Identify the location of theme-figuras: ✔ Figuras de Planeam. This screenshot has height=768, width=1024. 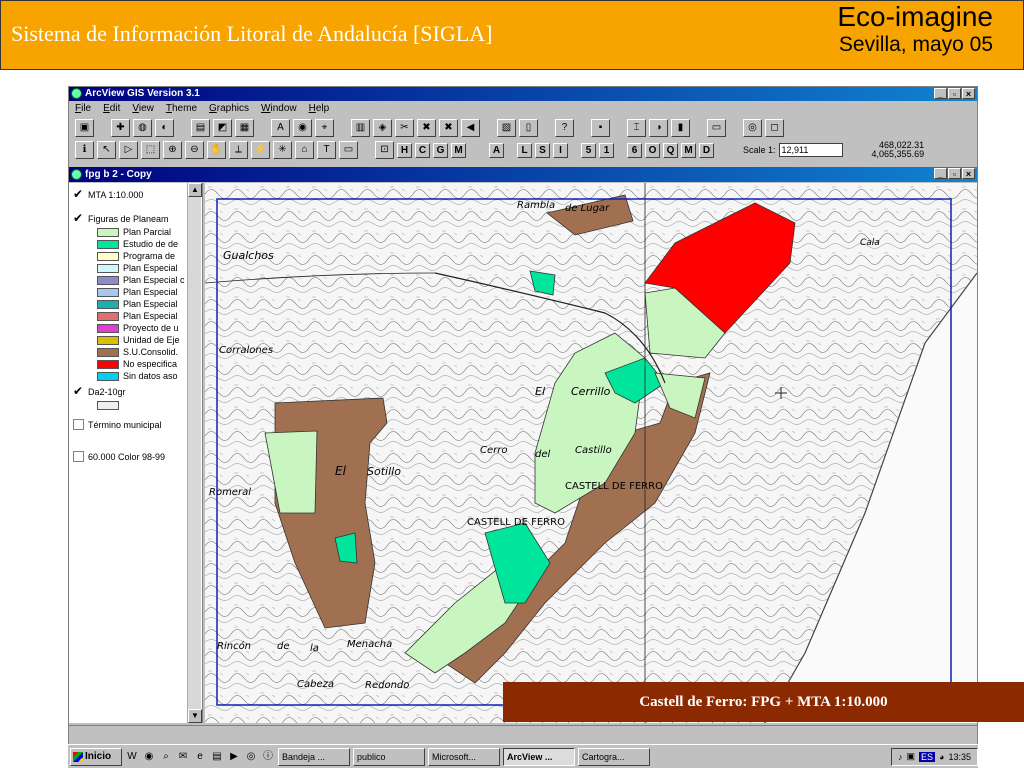
(121, 218).